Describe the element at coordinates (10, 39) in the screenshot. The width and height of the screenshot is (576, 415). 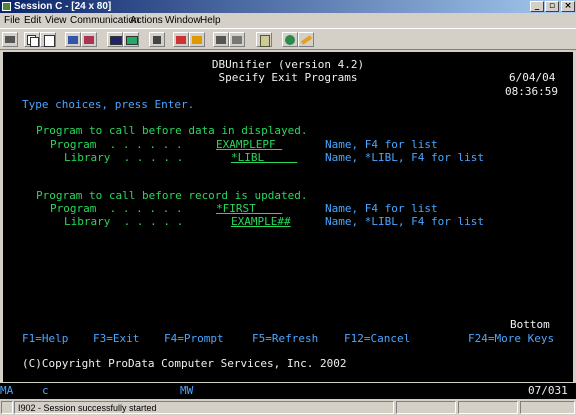
I see `print-screen-icon` at that location.